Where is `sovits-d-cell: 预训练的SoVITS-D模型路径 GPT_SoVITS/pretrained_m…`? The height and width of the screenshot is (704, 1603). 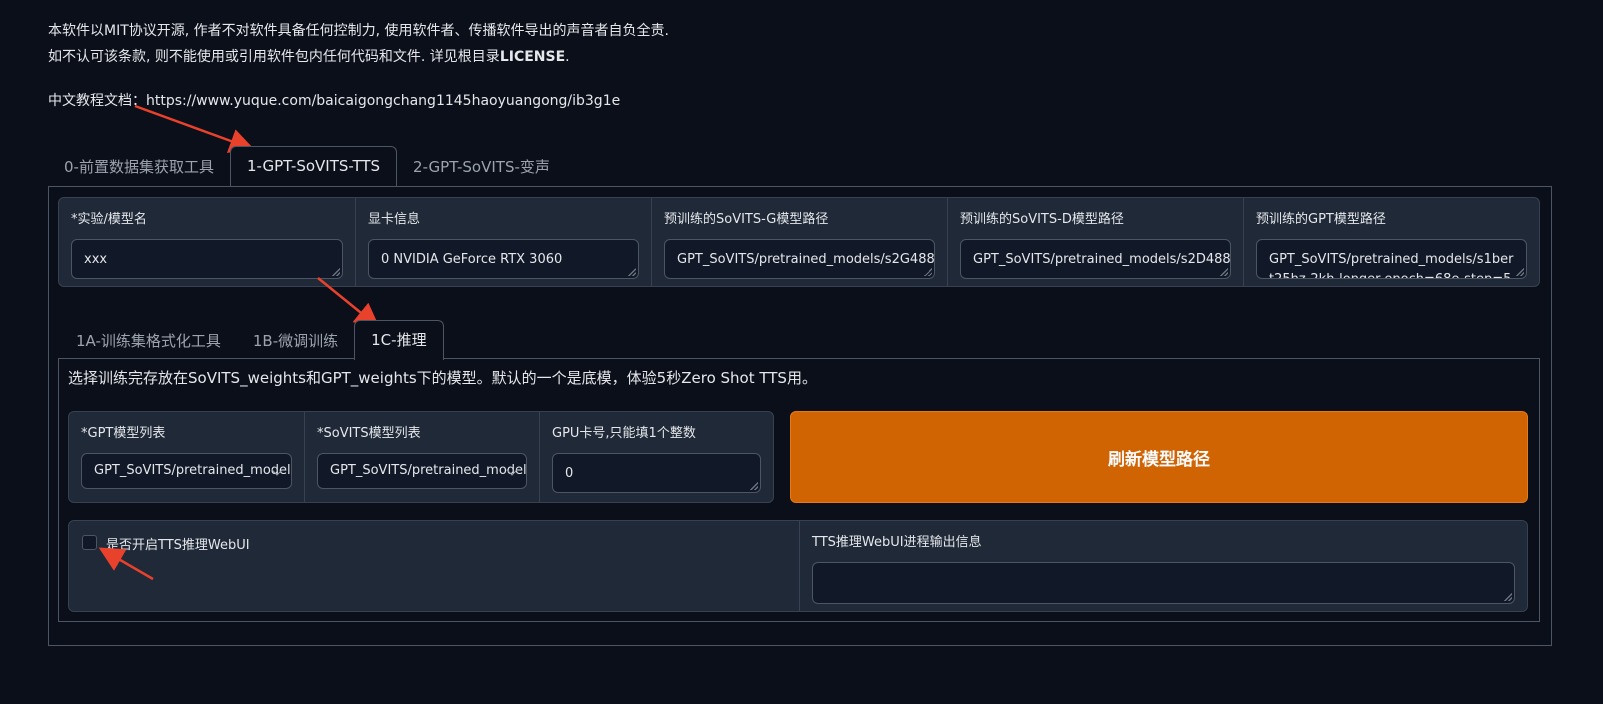
sovits-d-cell: 预训练的SoVITS-D模型路径 GPT_SoVITS/pretrained_m… is located at coordinates (1096, 242).